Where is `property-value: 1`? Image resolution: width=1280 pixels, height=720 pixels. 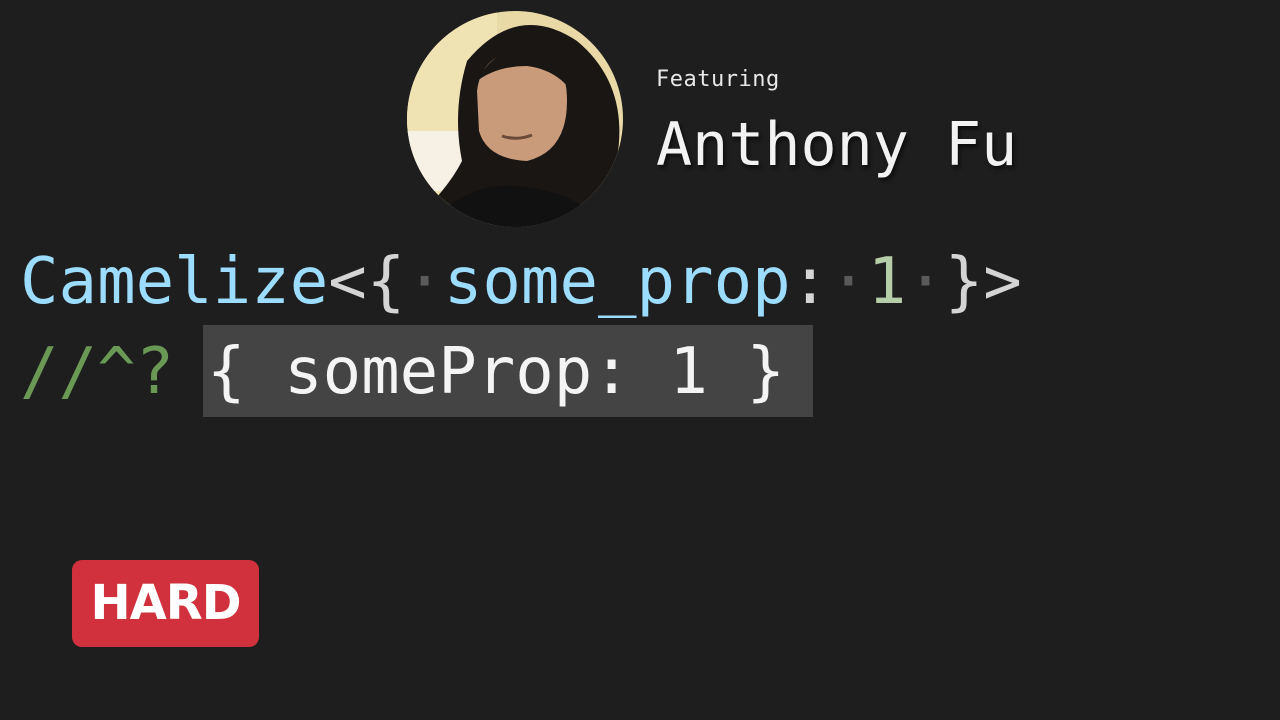 property-value: 1 is located at coordinates (887, 282).